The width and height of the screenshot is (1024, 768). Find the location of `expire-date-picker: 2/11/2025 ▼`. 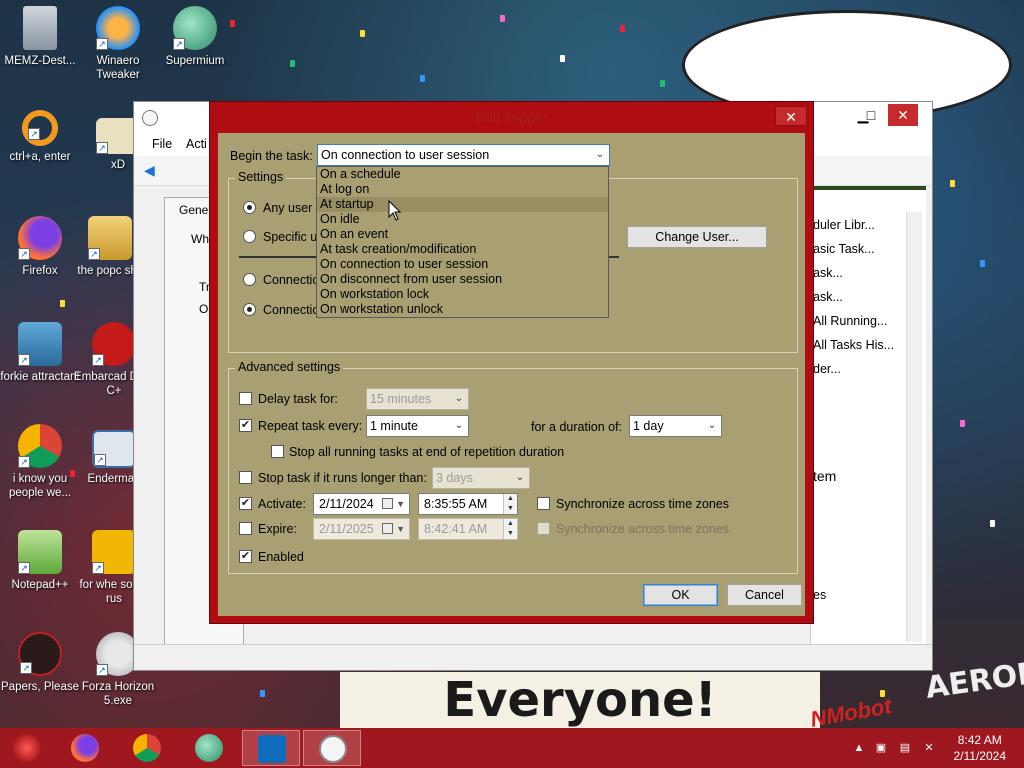

expire-date-picker: 2/11/2025 ▼ is located at coordinates (361, 529).